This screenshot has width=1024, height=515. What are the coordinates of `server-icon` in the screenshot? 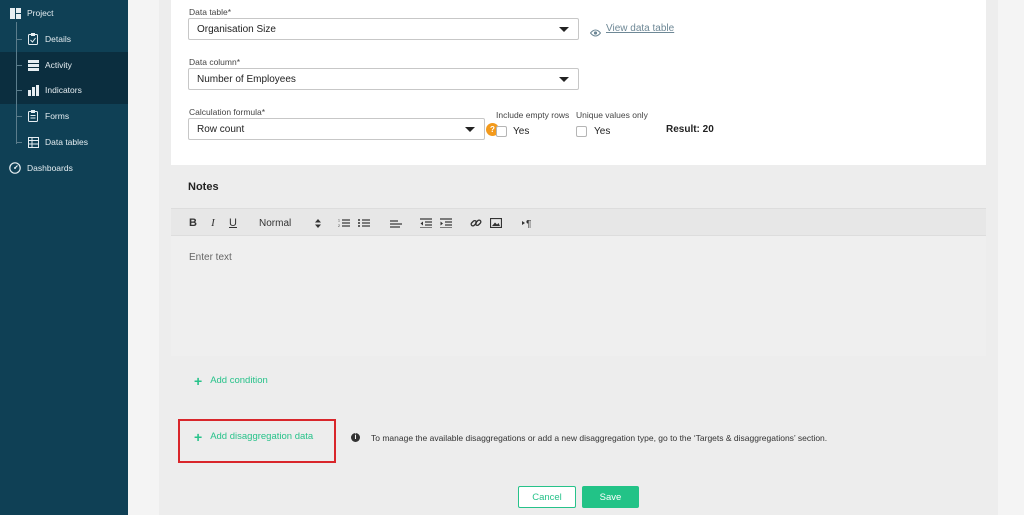 It's located at (33, 65).